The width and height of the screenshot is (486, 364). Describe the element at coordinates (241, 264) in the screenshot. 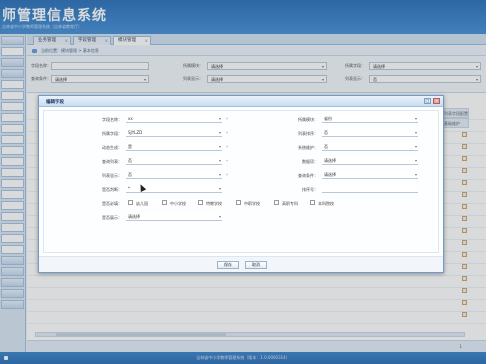

I see `dialog-footer: 保存 取消` at that location.